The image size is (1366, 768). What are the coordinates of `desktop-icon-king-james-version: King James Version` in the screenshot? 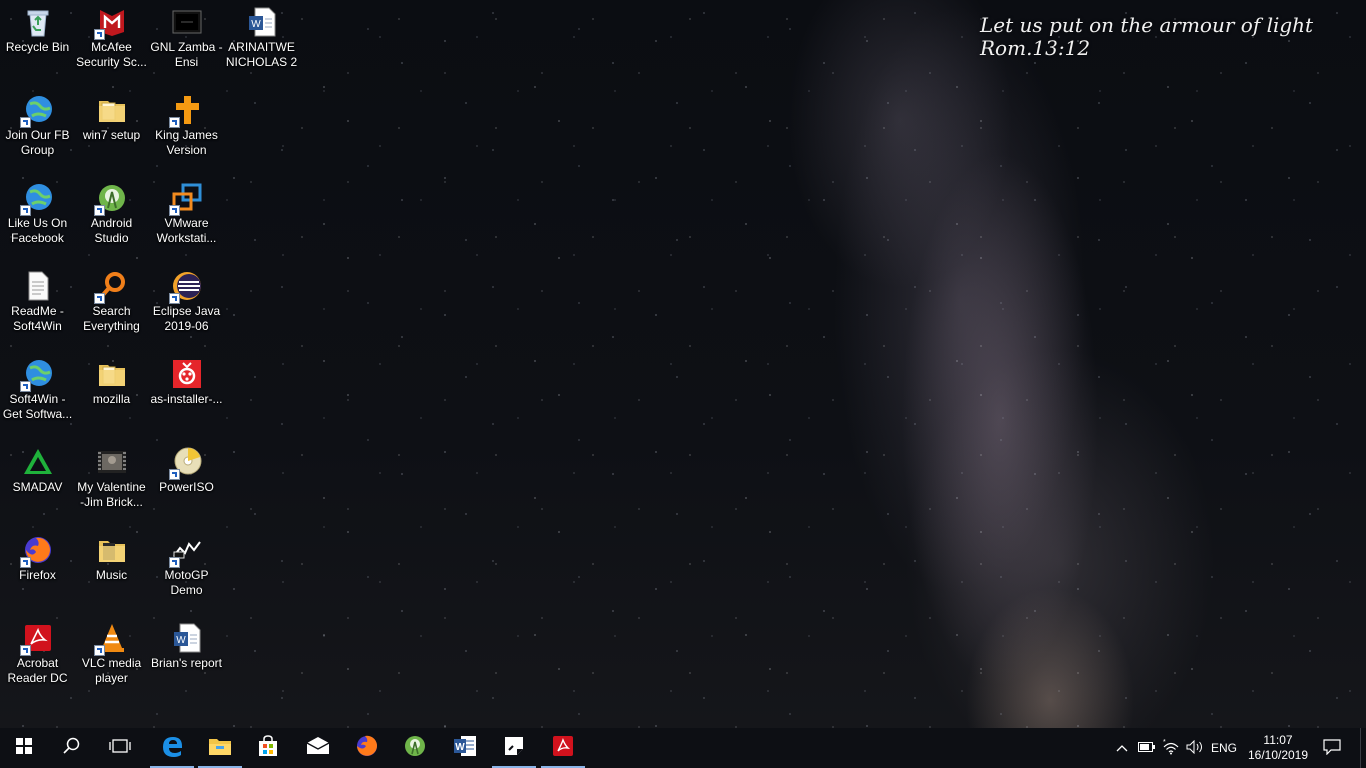 It's located at (186, 131).